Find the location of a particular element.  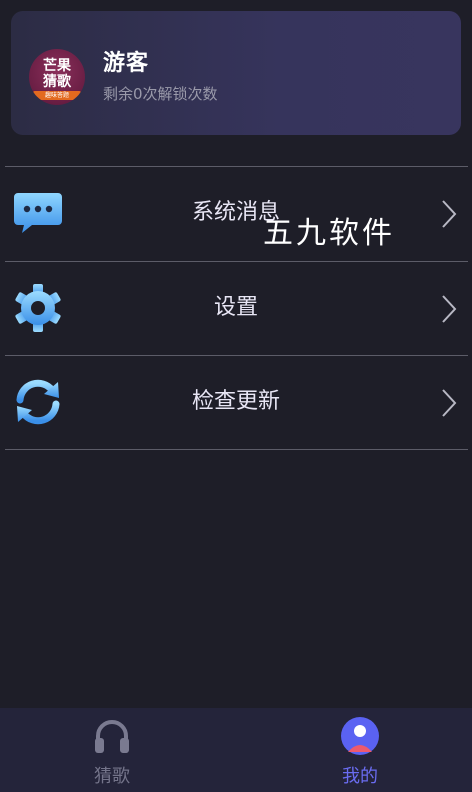

menu-label-settings: 设置 is located at coordinates (235, 307).